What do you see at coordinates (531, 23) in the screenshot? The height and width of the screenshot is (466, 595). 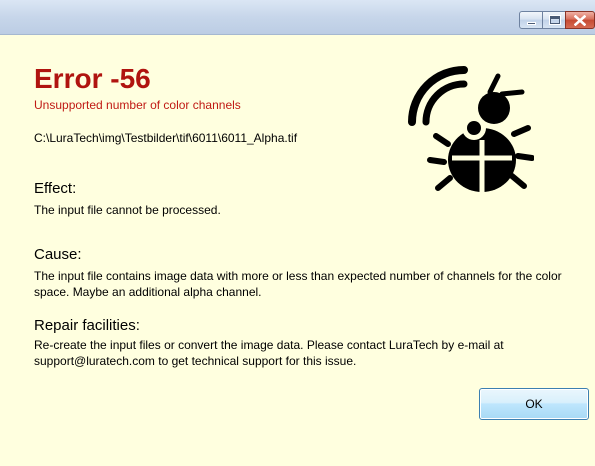 I see `minimize-icon` at bounding box center [531, 23].